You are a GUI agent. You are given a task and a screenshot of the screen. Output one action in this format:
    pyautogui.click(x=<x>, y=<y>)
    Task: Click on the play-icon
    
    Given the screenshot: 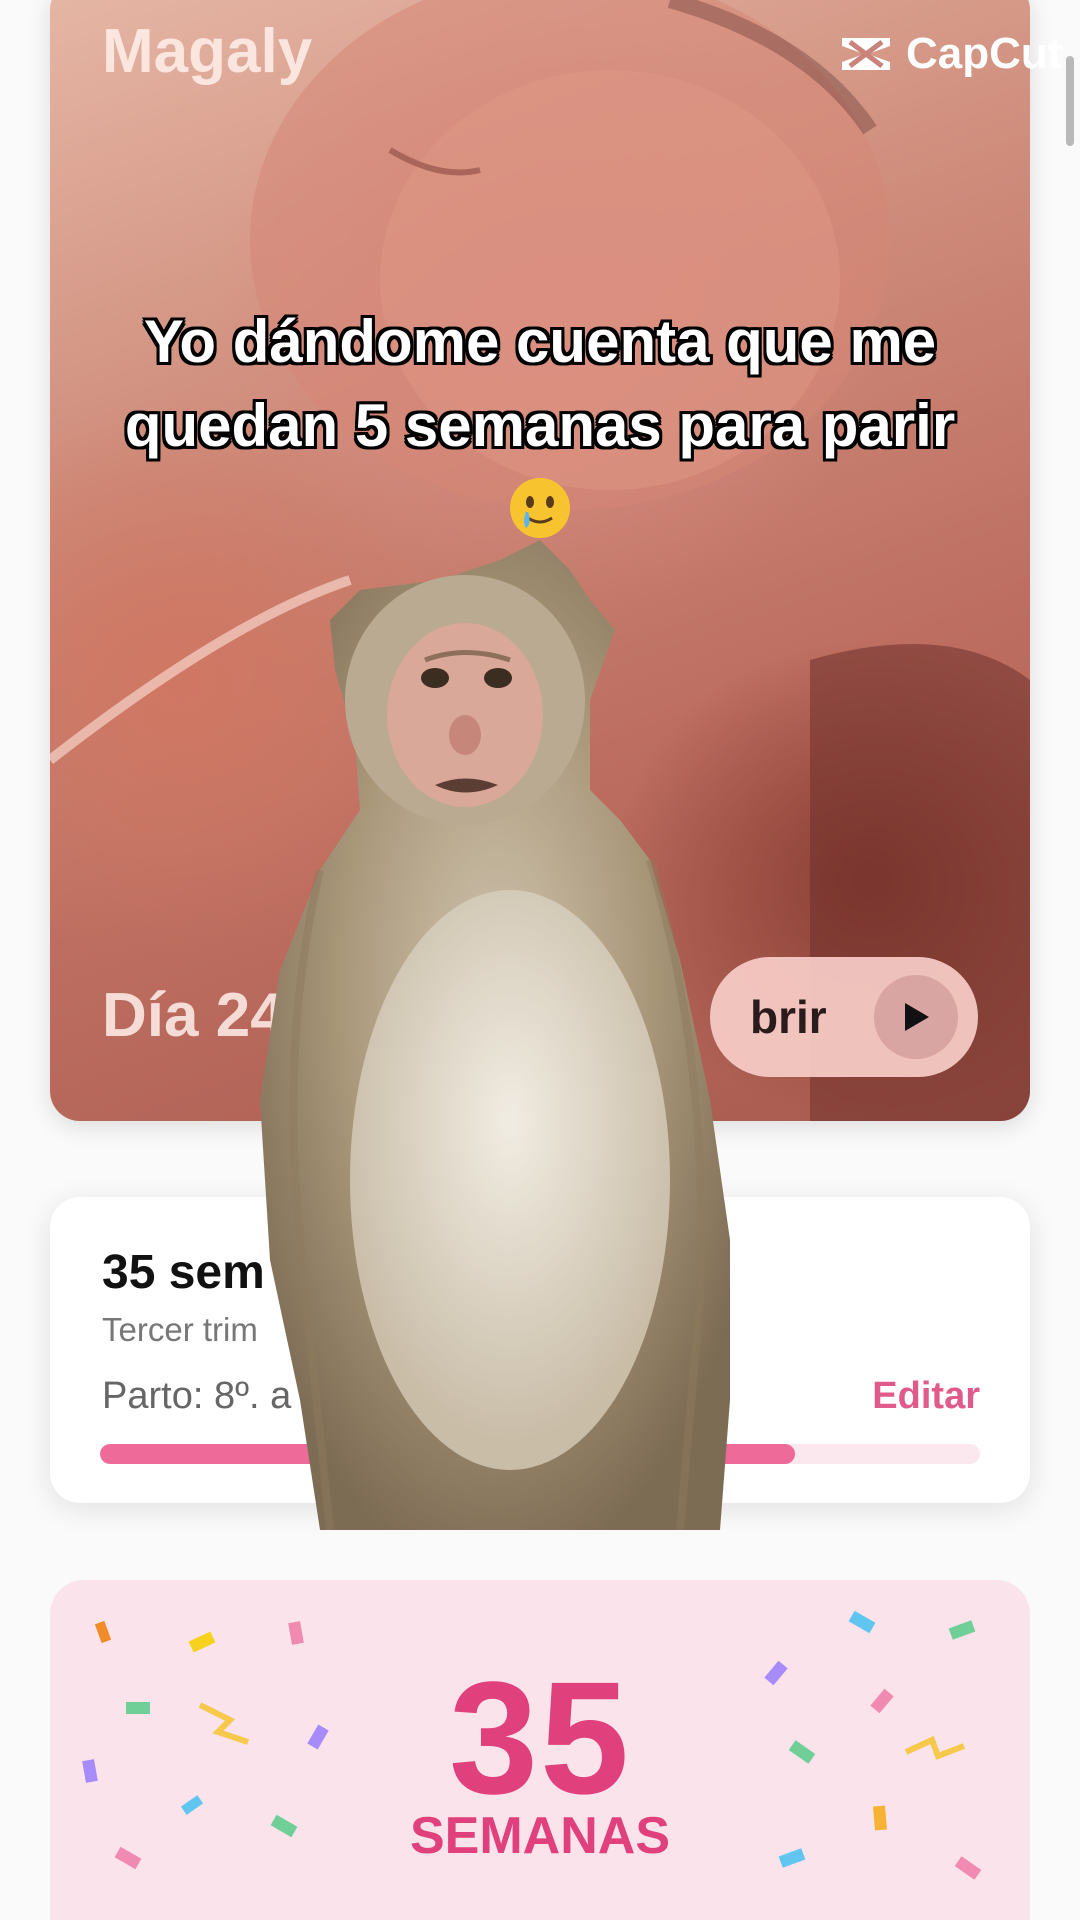 What is the action you would take?
    pyautogui.click(x=916, y=1017)
    